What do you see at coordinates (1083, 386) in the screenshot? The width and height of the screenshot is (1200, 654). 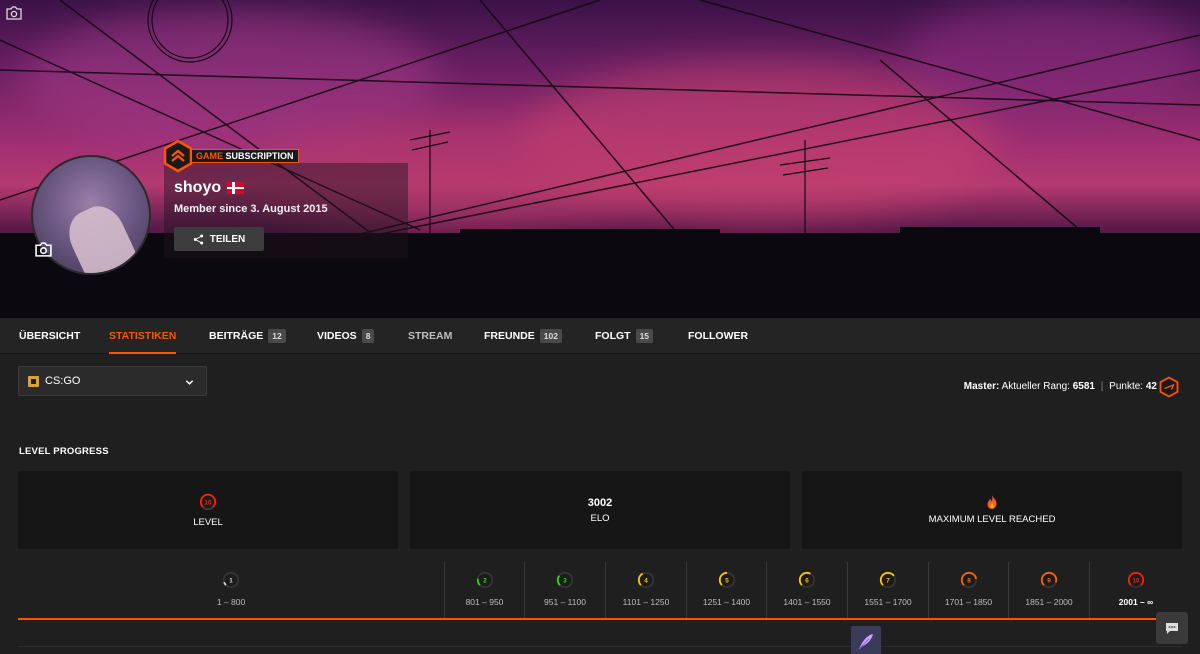 I see `rank-value: 6581` at bounding box center [1083, 386].